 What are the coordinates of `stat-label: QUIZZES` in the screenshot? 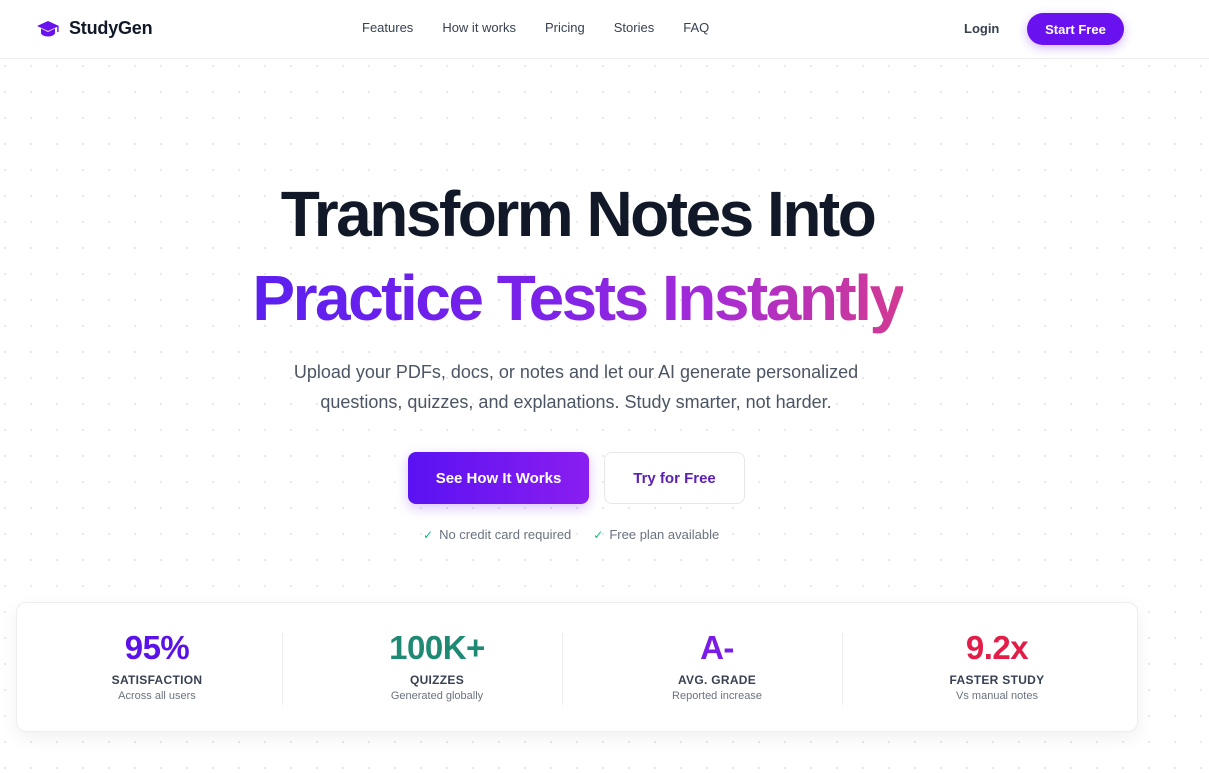 It's located at (437, 680).